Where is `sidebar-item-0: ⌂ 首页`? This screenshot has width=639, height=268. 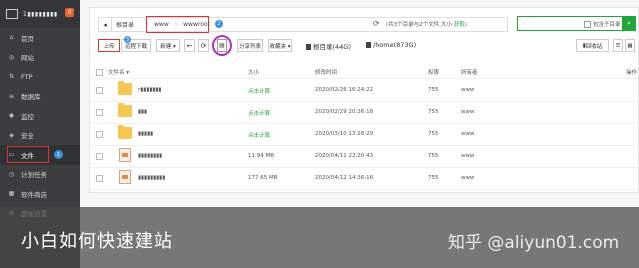
sidebar-item-0: ⌂ 首页 is located at coordinates (40, 38).